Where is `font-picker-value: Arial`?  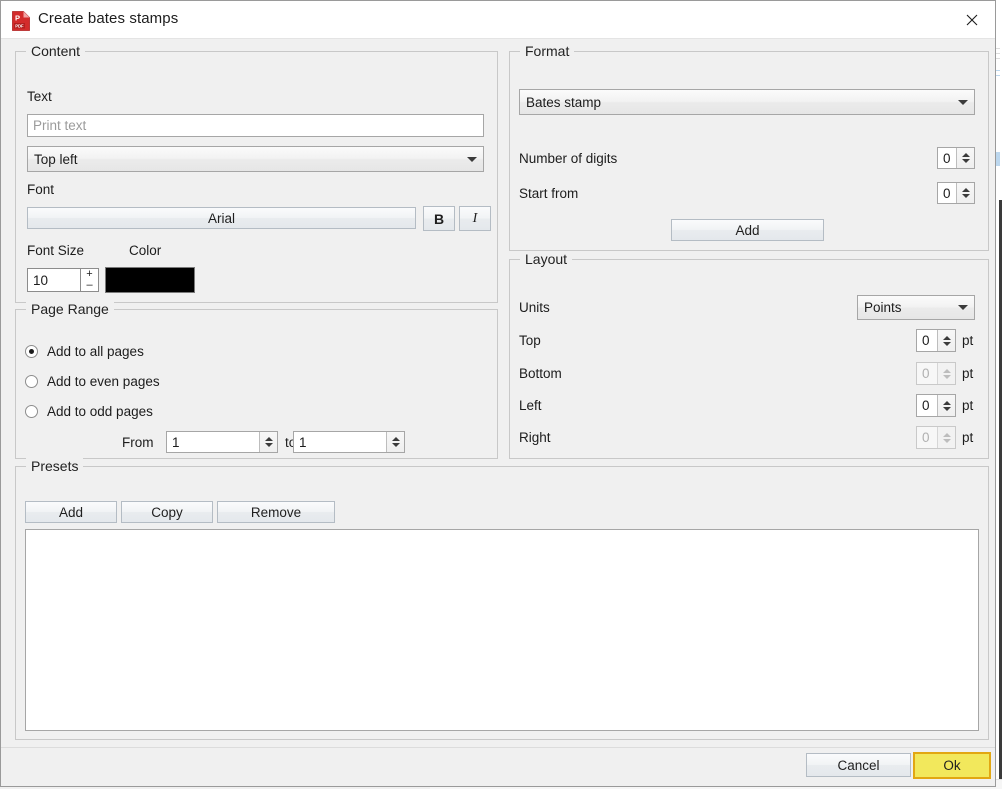
font-picker-value: Arial is located at coordinates (221, 218).